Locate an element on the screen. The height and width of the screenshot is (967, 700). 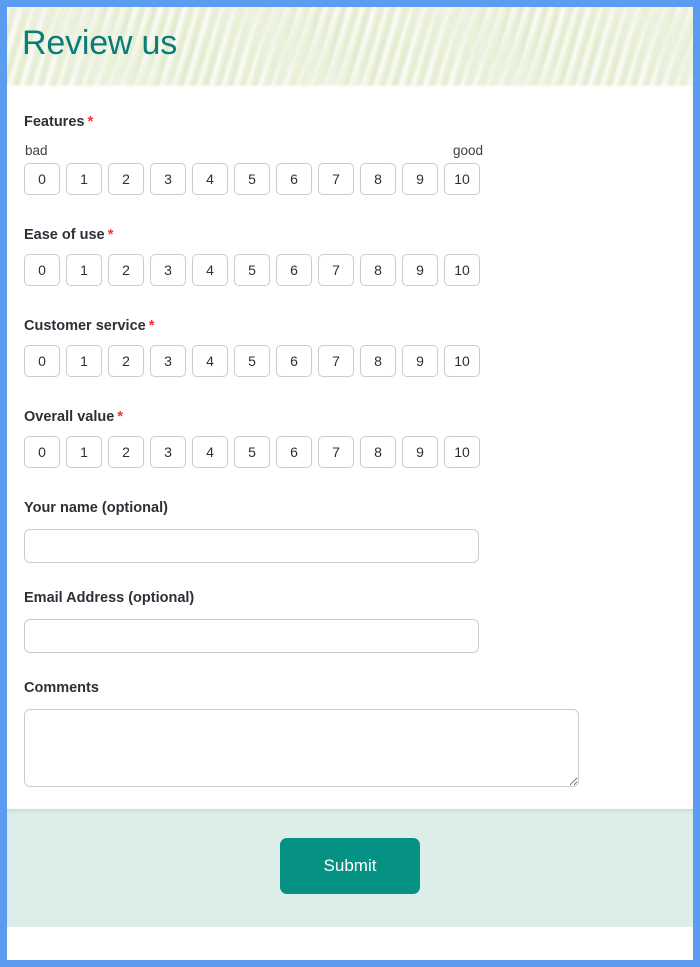
name-input is located at coordinates (251, 546).